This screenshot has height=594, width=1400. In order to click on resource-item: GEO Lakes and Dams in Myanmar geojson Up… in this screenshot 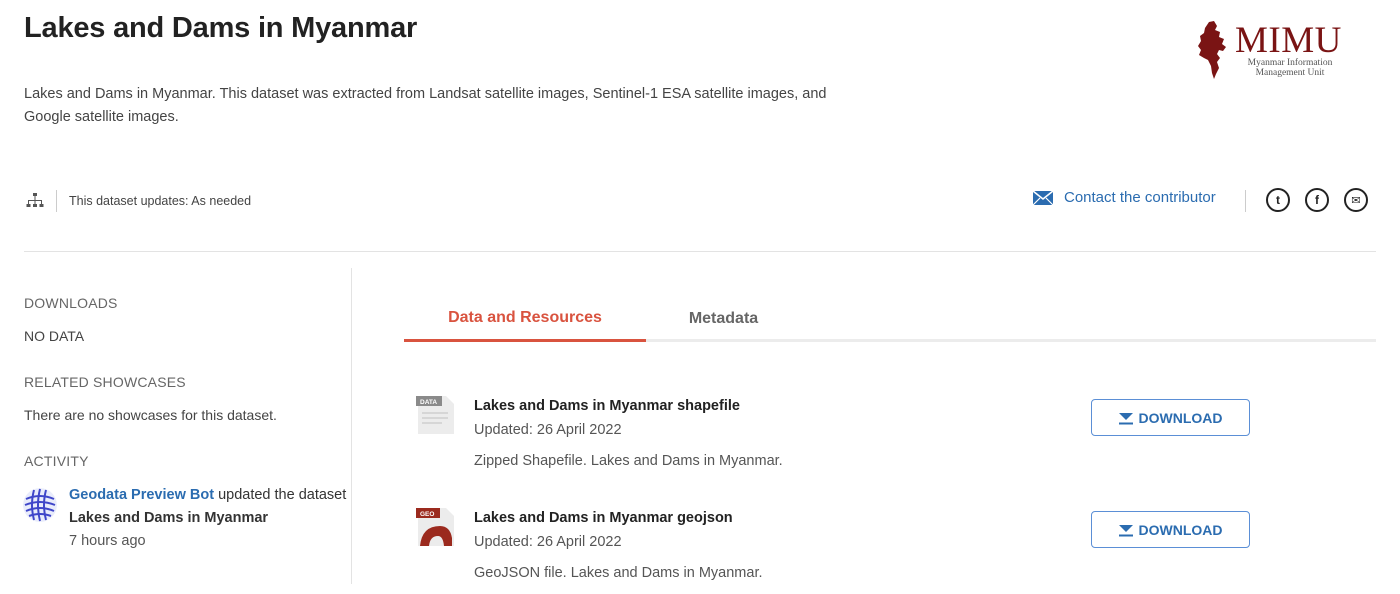, I will do `click(896, 551)`.